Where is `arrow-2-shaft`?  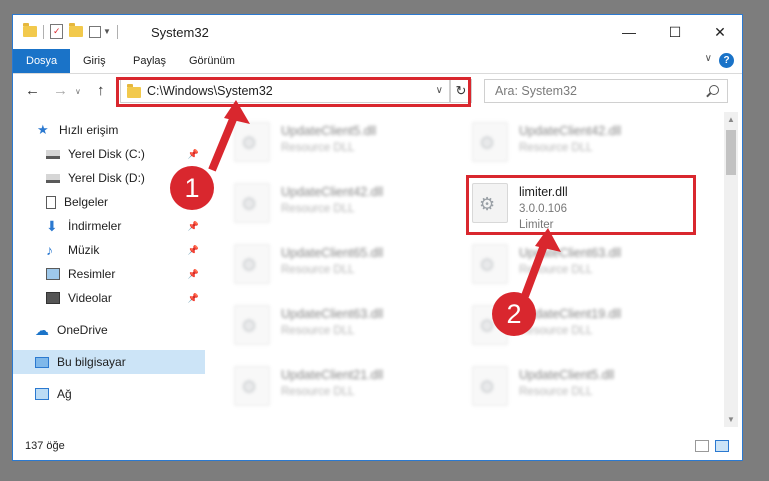
arrow-2-shaft is located at coordinates (535, 268).